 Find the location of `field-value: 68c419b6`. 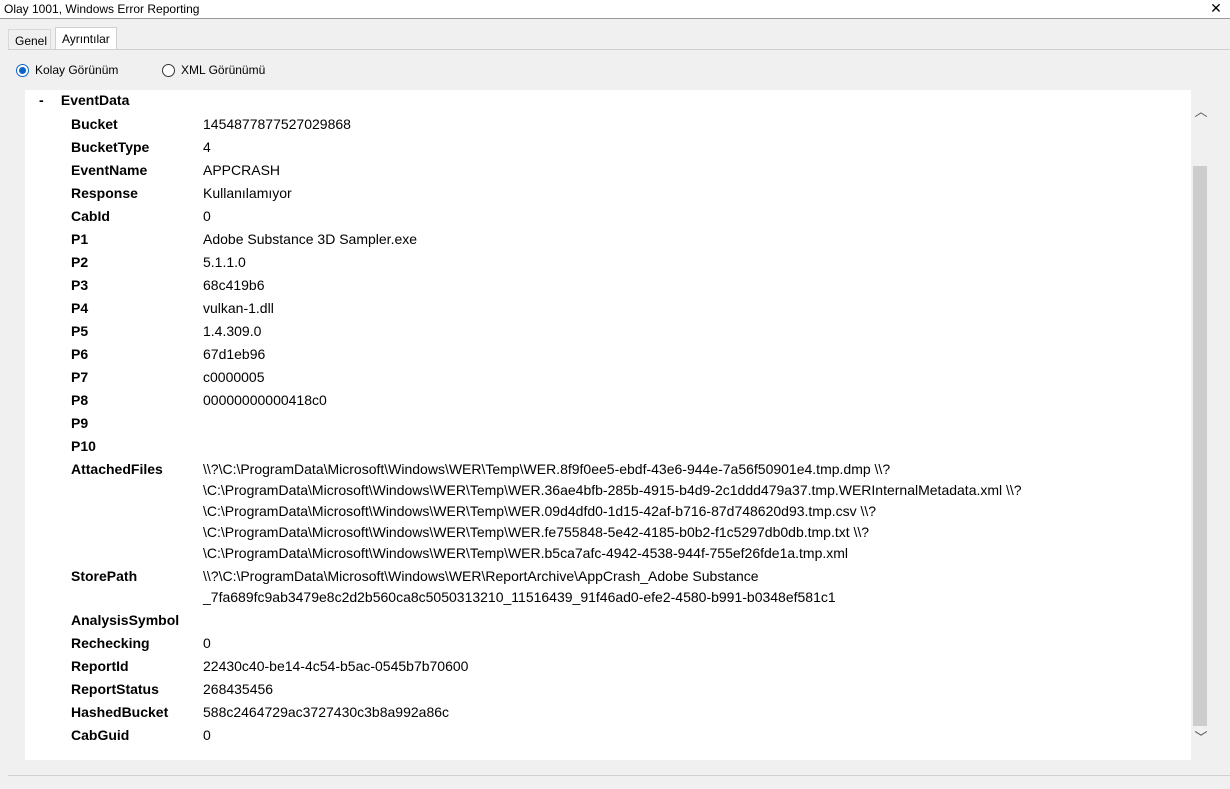

field-value: 68c419b6 is located at coordinates (234, 285).